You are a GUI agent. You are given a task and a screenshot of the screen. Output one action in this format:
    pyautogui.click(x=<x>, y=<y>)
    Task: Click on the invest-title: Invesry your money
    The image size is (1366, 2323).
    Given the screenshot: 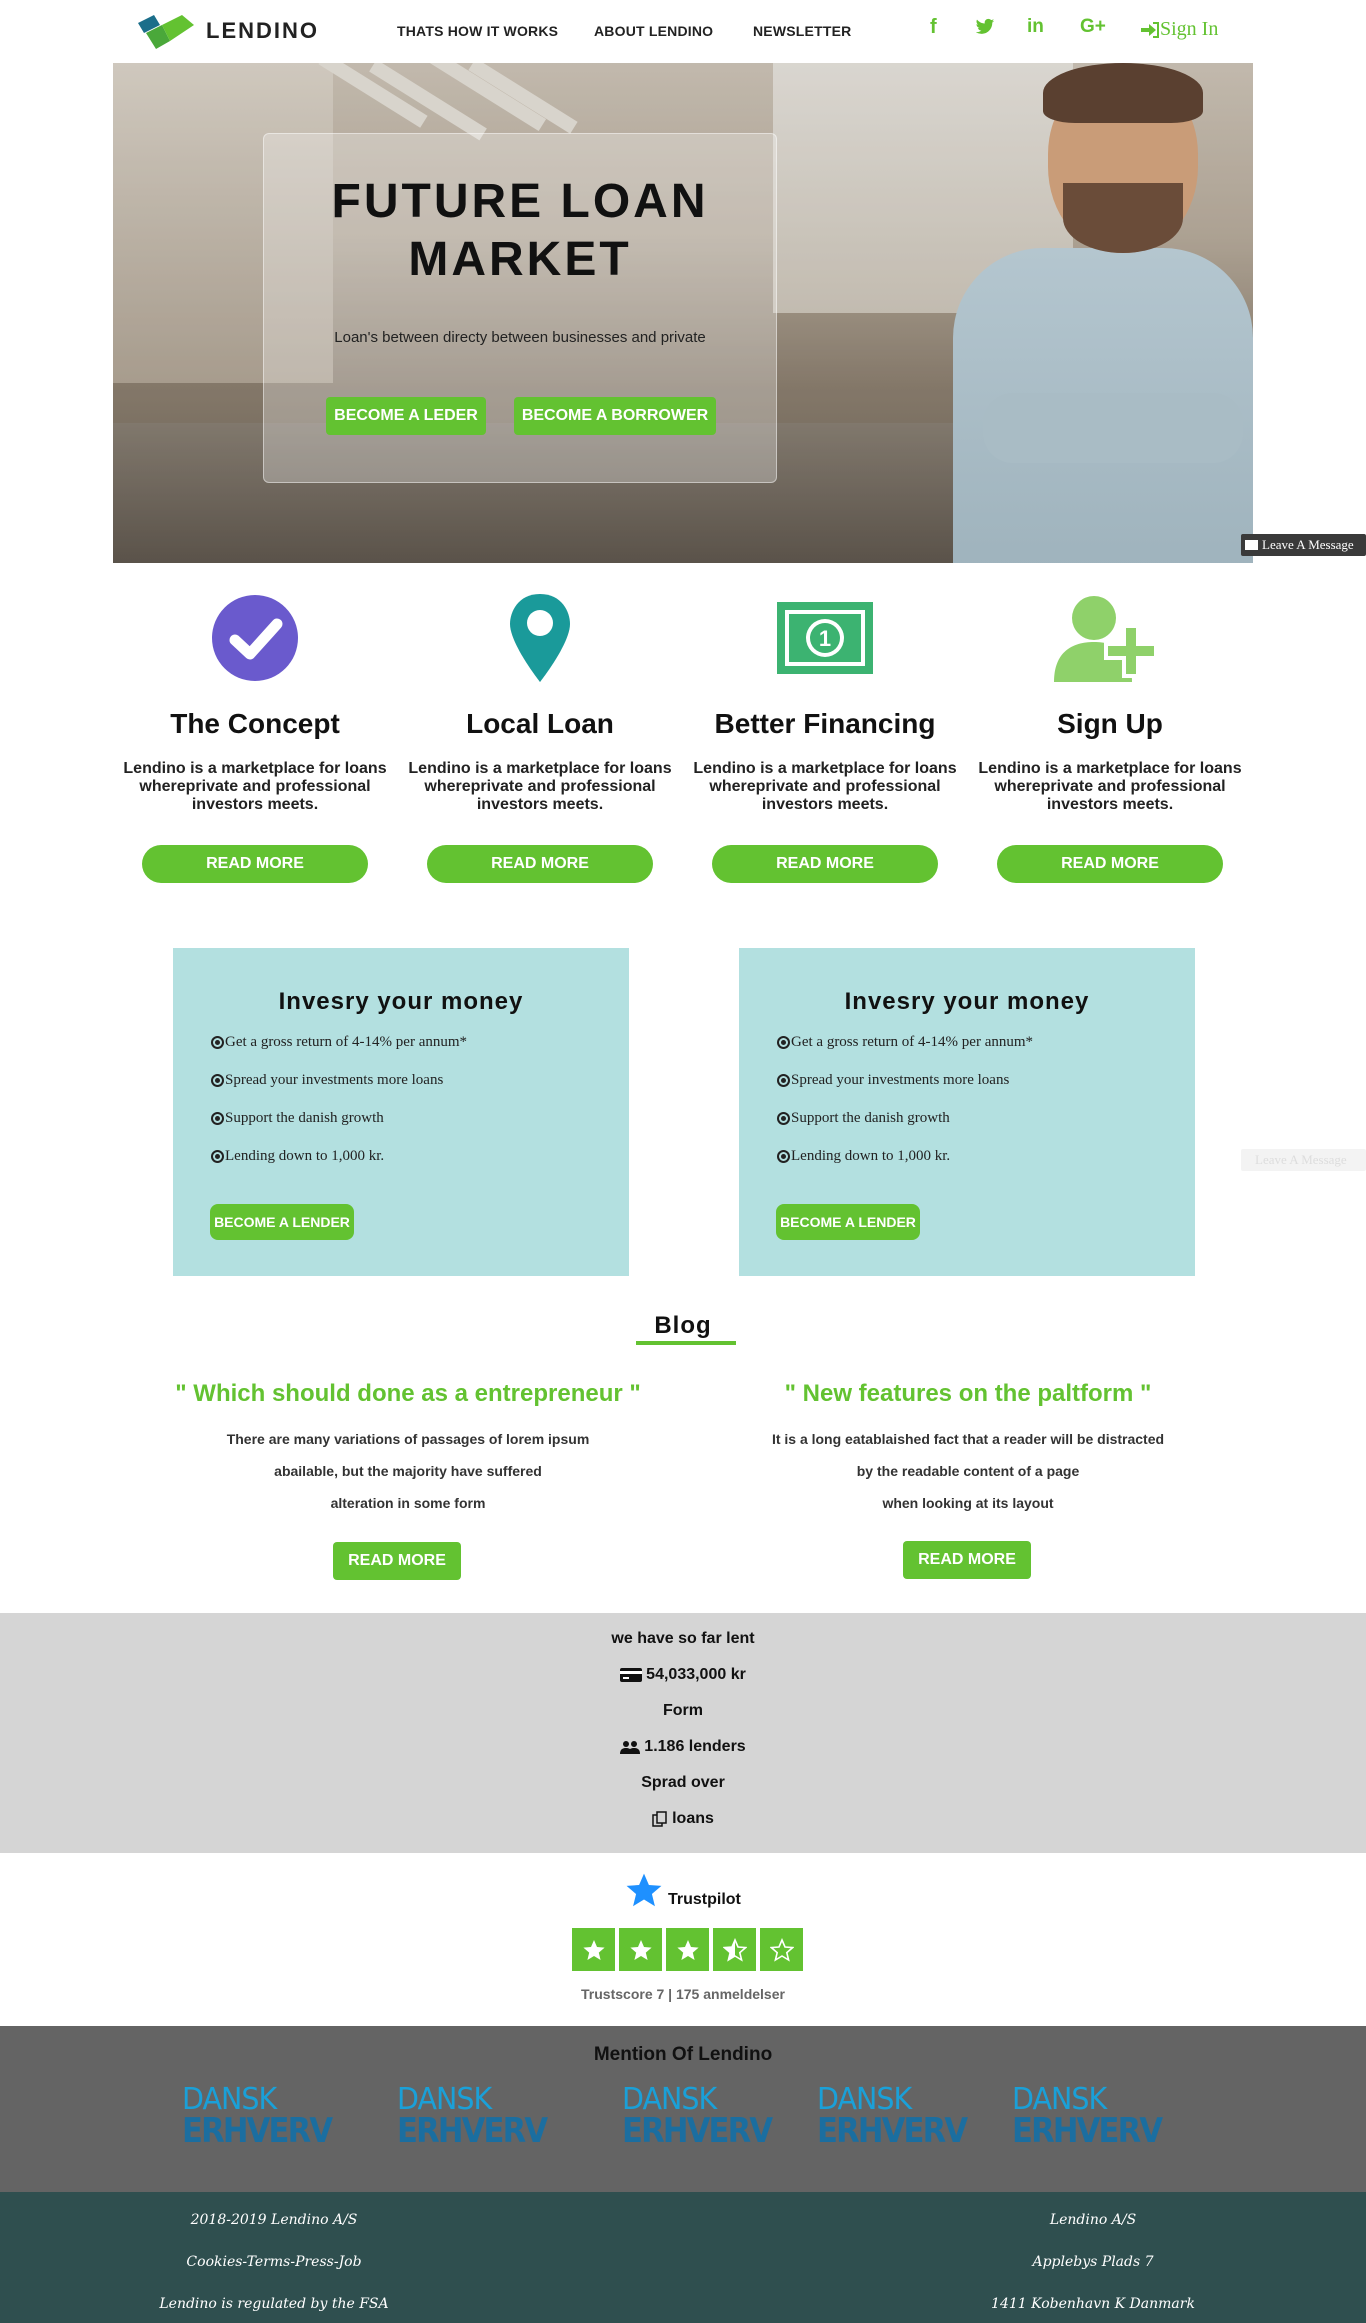 What is the action you would take?
    pyautogui.click(x=401, y=1001)
    